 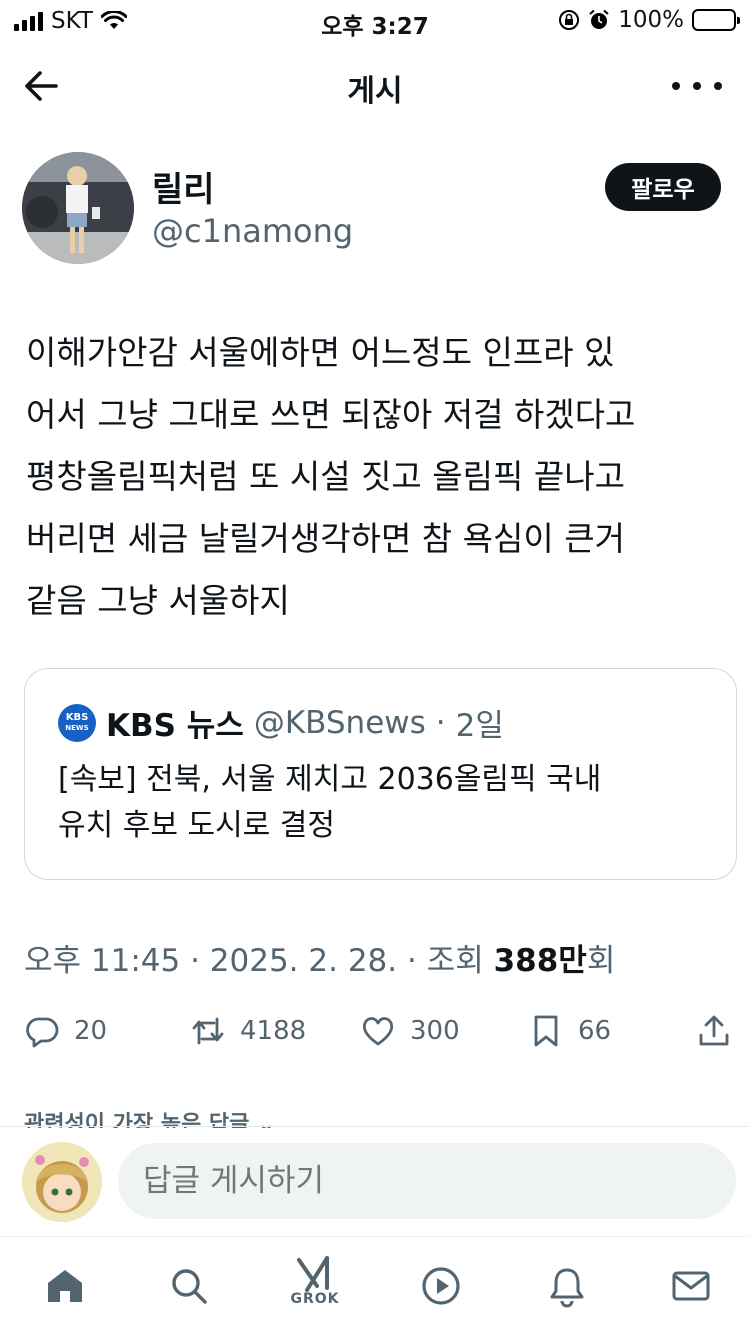 I want to click on nav-notifications, so click(x=567, y=1286).